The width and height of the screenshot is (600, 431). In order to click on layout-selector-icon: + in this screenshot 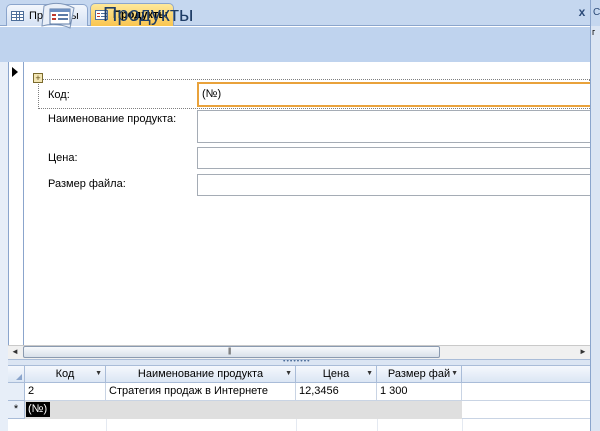, I will do `click(38, 78)`.